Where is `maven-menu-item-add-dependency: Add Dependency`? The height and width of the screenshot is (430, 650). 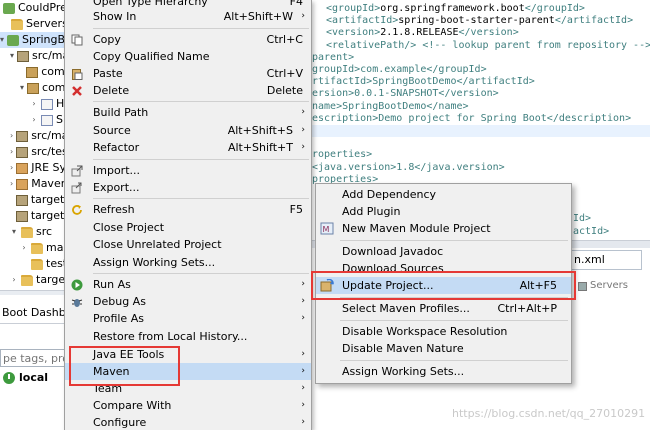 maven-menu-item-add-dependency: Add Dependency is located at coordinates (443, 194).